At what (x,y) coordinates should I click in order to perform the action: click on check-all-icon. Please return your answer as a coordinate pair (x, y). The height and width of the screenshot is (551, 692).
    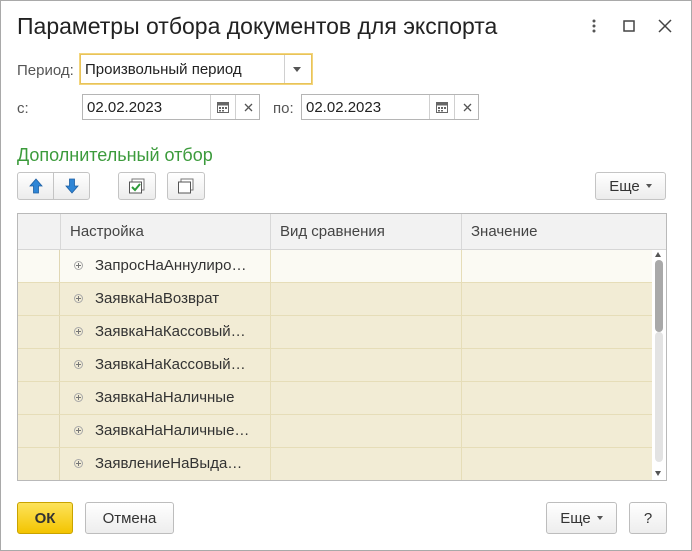
    Looking at the image, I should click on (137, 186).